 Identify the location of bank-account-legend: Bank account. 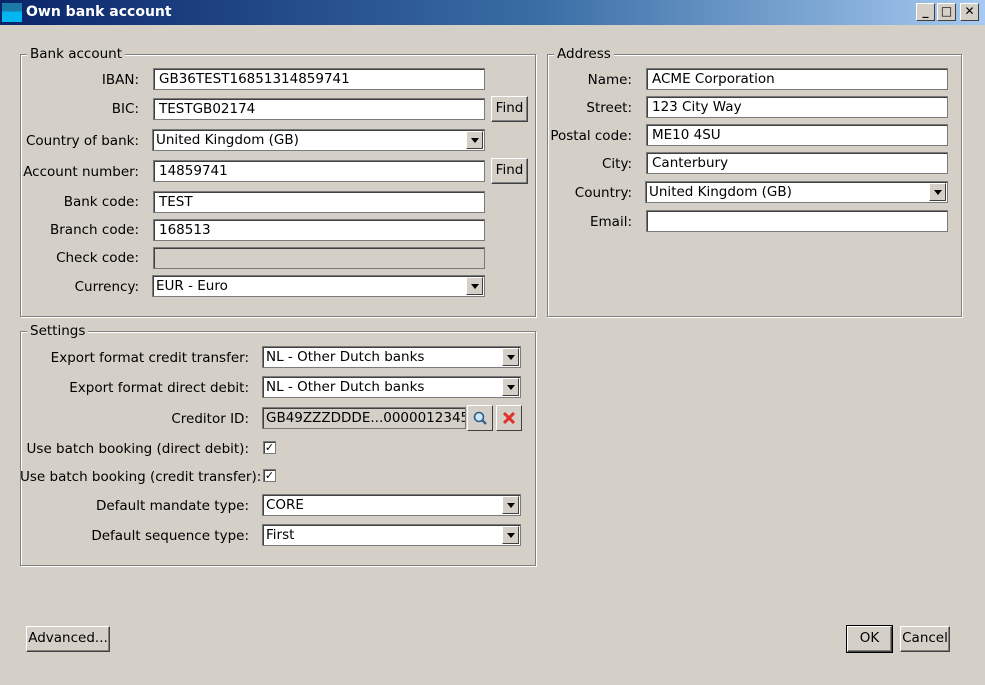
(76, 54).